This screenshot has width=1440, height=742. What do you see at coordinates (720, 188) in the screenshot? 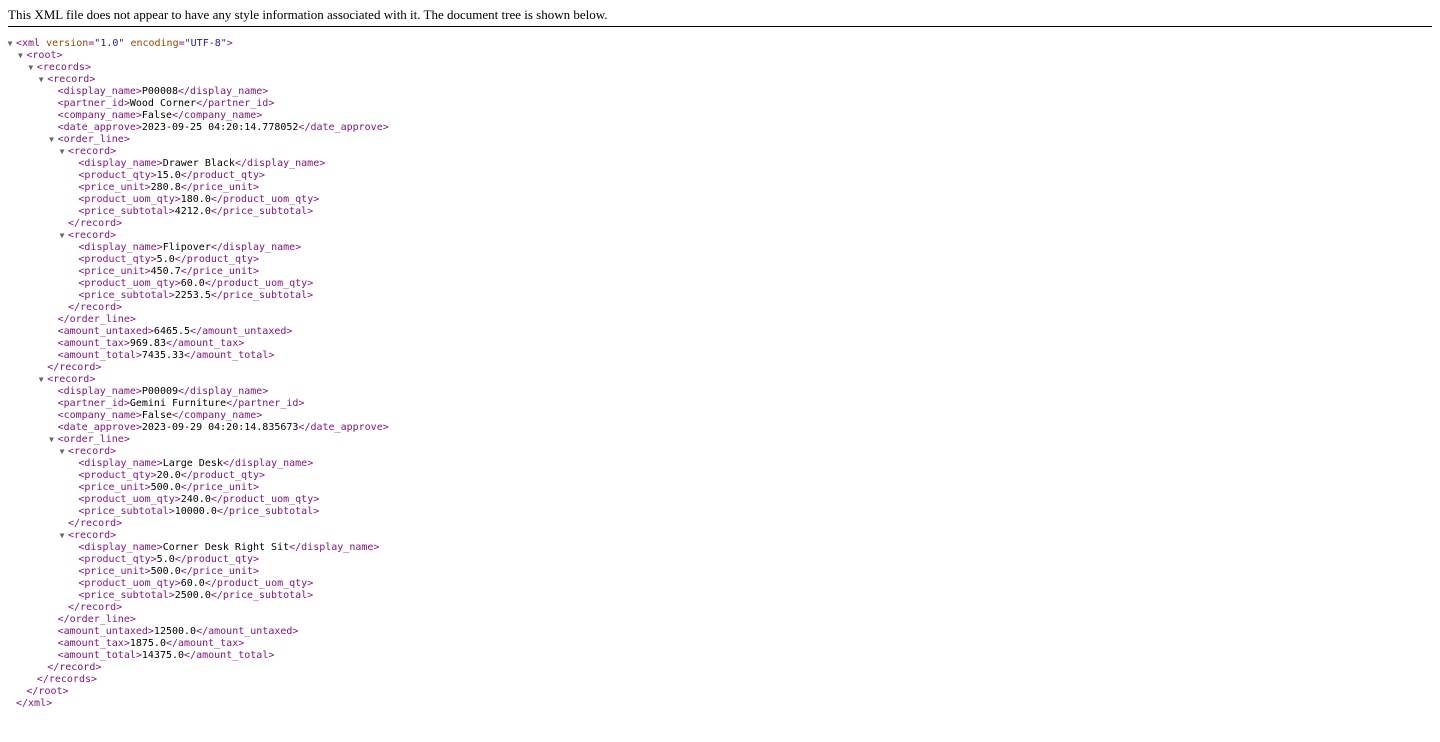
I see `xml-line: <price_unit>280.8</price_unit>` at bounding box center [720, 188].